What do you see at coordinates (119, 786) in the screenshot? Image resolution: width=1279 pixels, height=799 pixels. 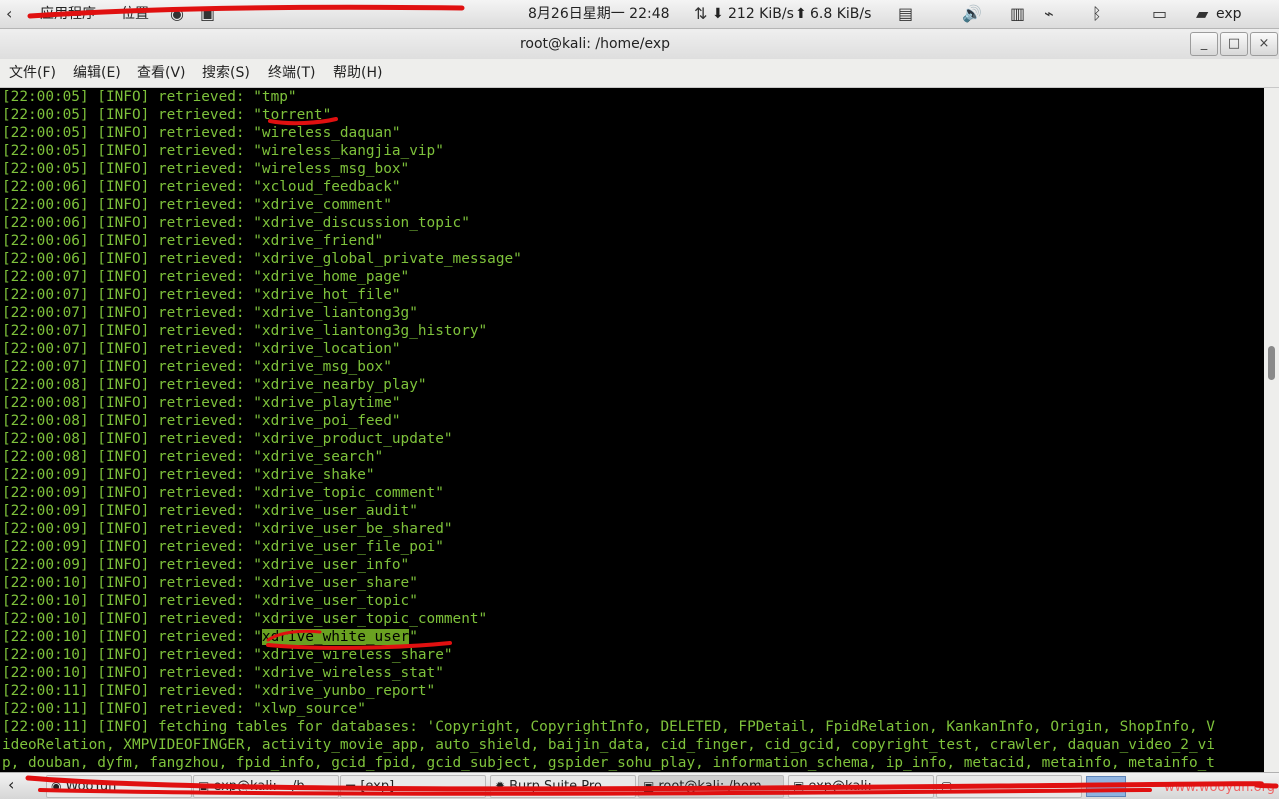 I see `task-wooyun: ◉ WooYun` at bounding box center [119, 786].